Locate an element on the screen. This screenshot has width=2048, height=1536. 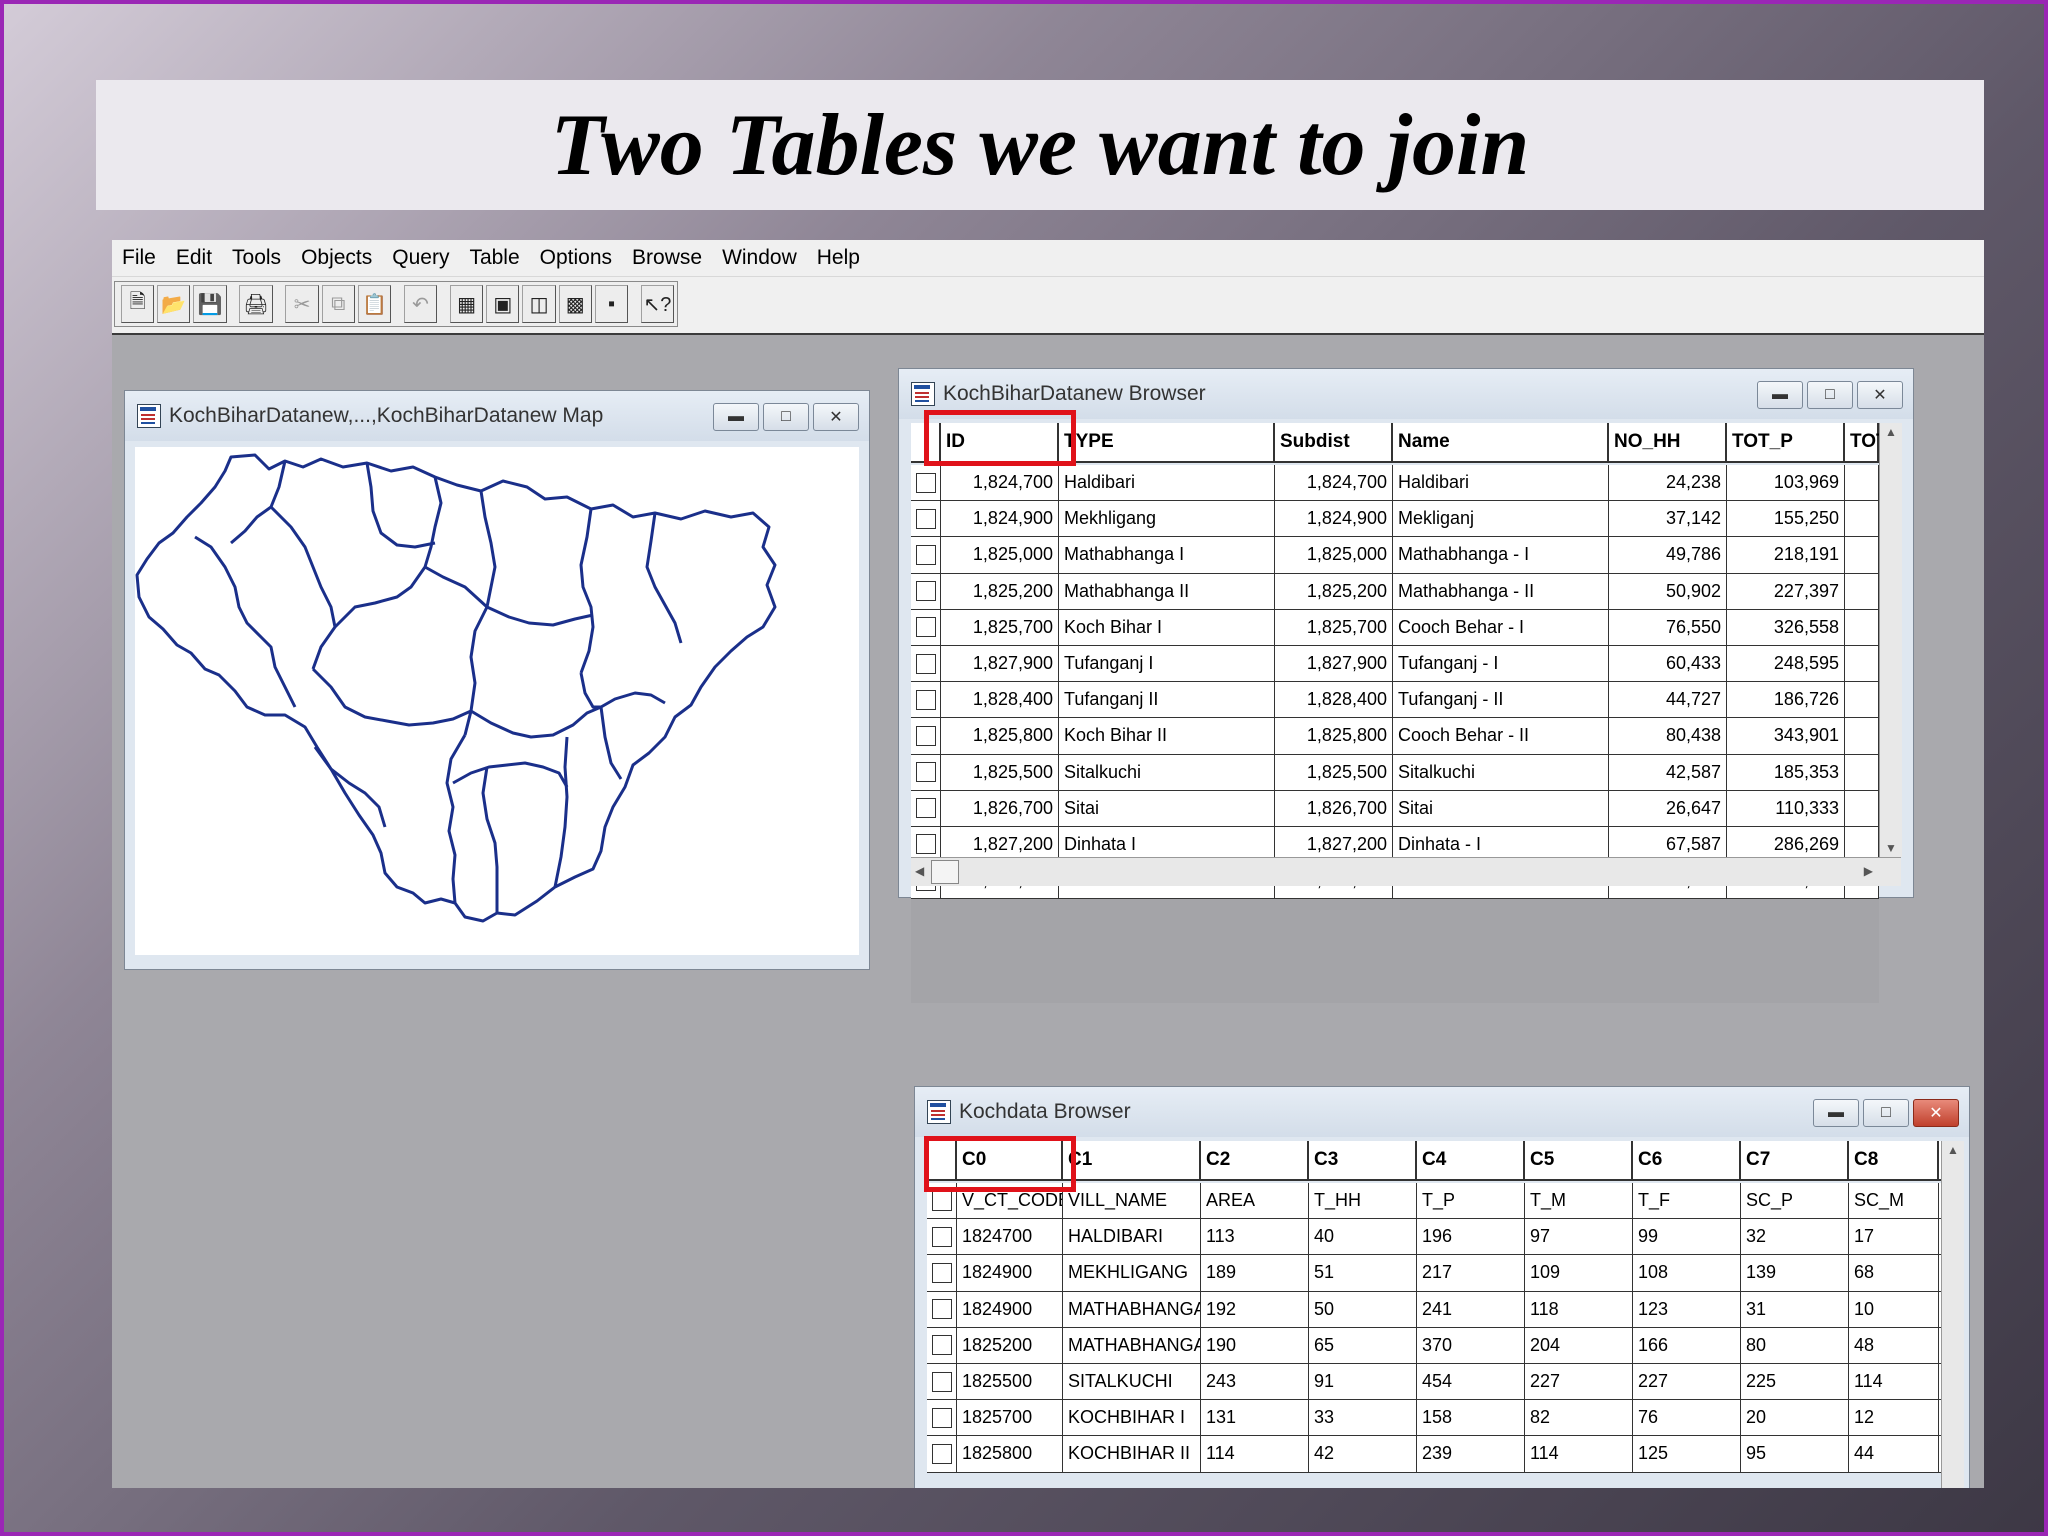
cut-icon: ✂ is located at coordinates (302, 304).